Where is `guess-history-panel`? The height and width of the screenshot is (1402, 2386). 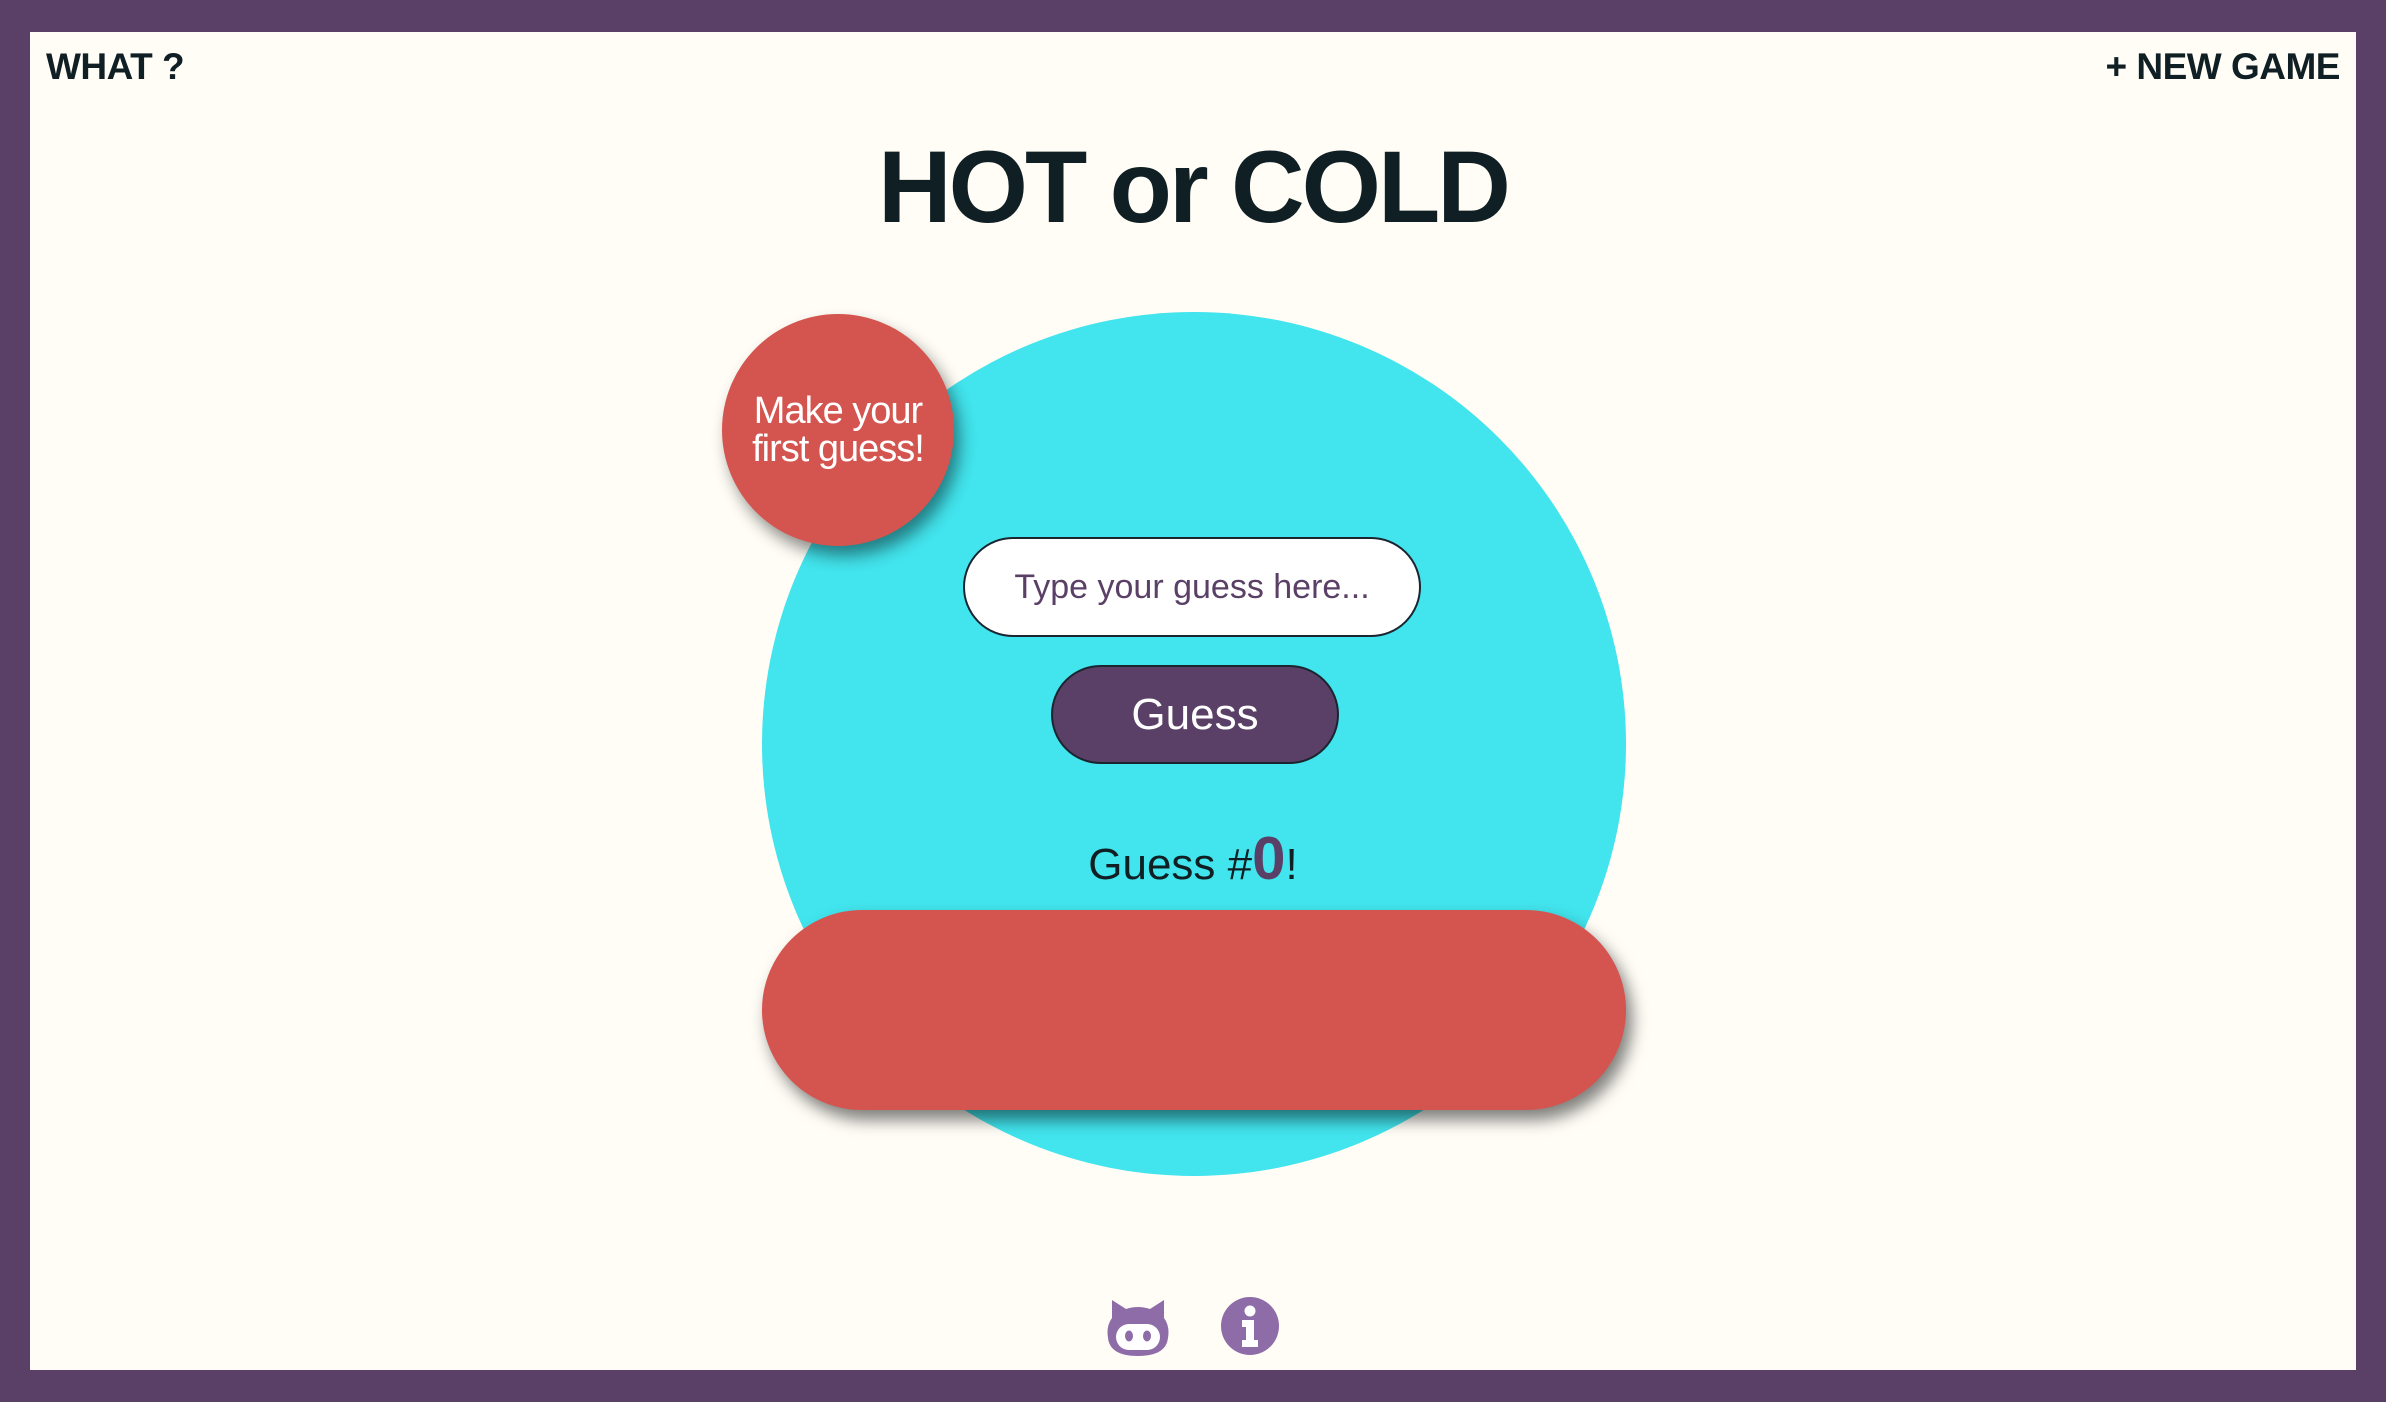
guess-history-panel is located at coordinates (1194, 1010).